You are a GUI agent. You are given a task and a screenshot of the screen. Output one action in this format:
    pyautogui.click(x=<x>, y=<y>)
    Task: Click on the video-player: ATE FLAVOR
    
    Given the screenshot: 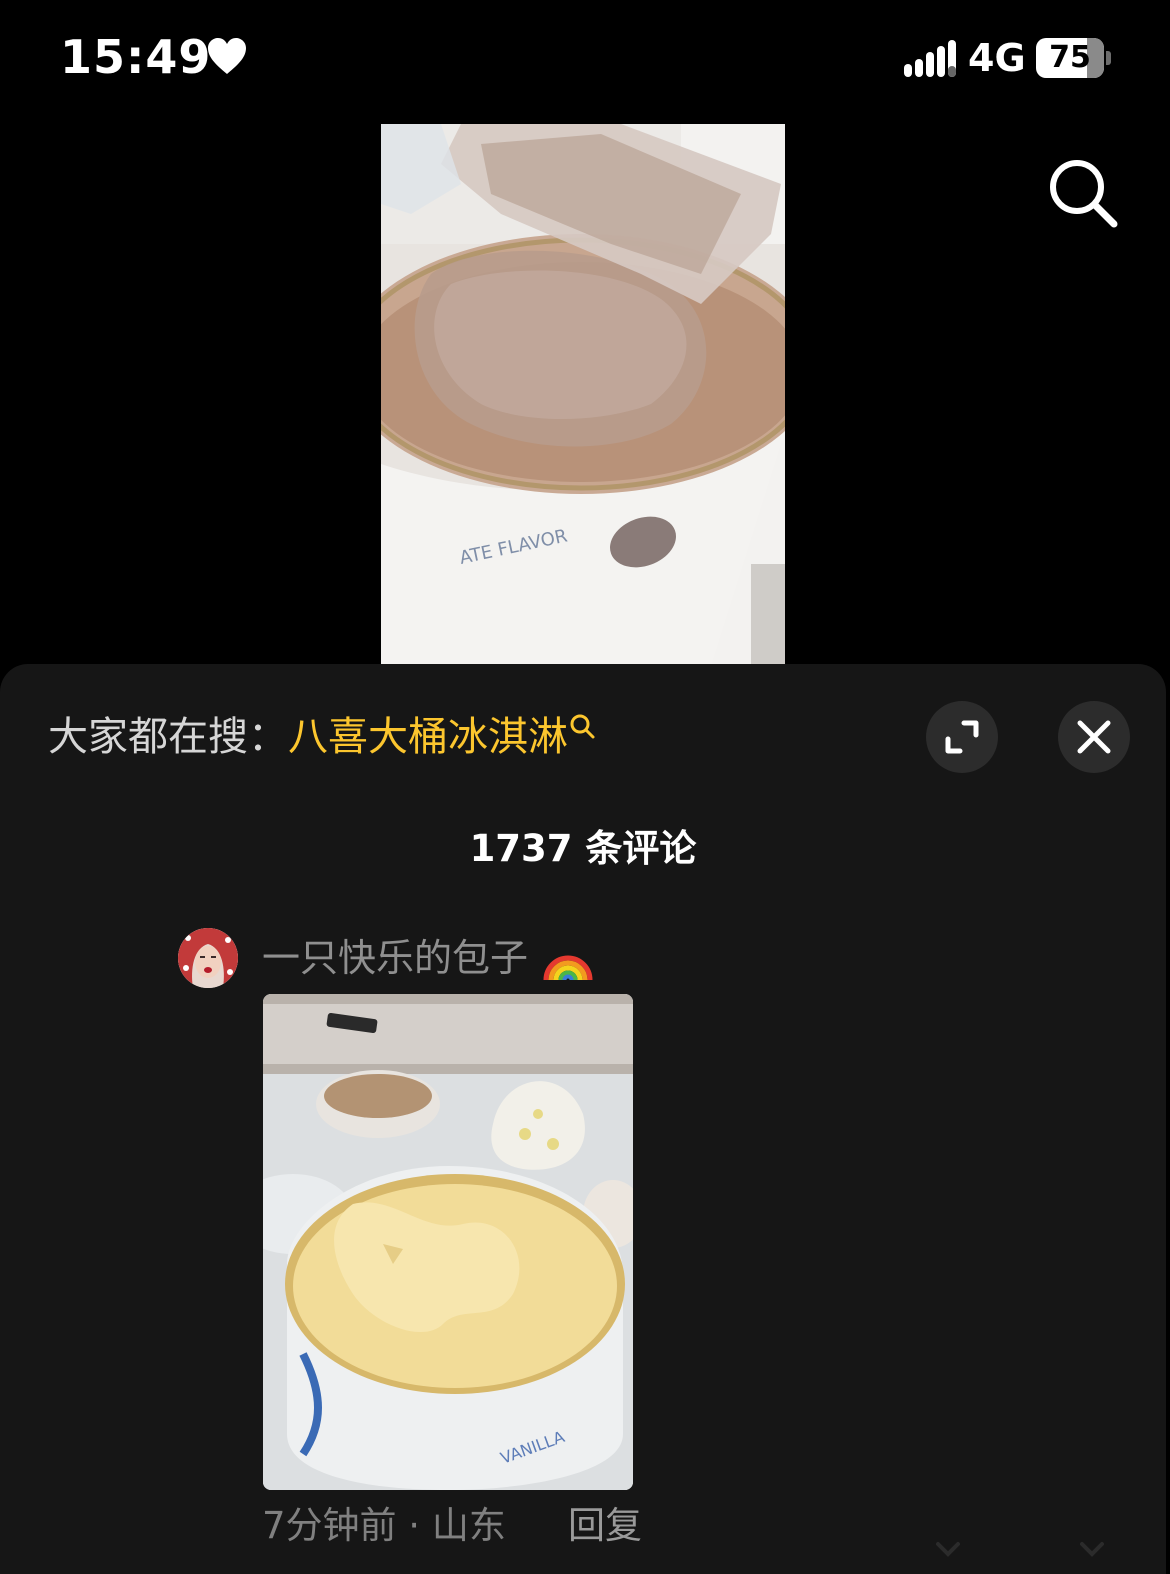 What is the action you would take?
    pyautogui.click(x=583, y=395)
    